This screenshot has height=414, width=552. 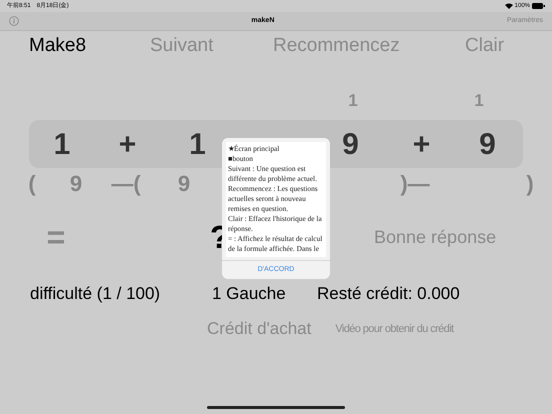 I want to click on info-icon, so click(x=14, y=21).